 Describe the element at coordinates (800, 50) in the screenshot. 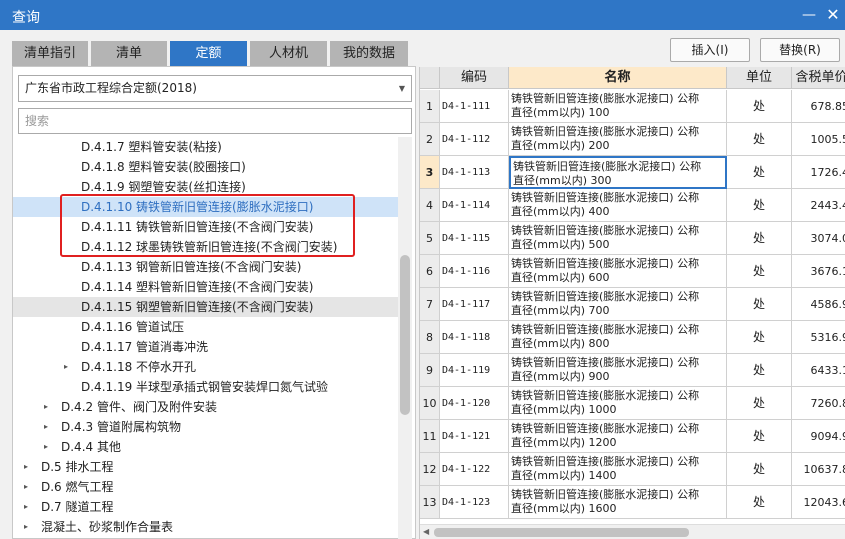

I see `replace-button: 替换(R)` at that location.